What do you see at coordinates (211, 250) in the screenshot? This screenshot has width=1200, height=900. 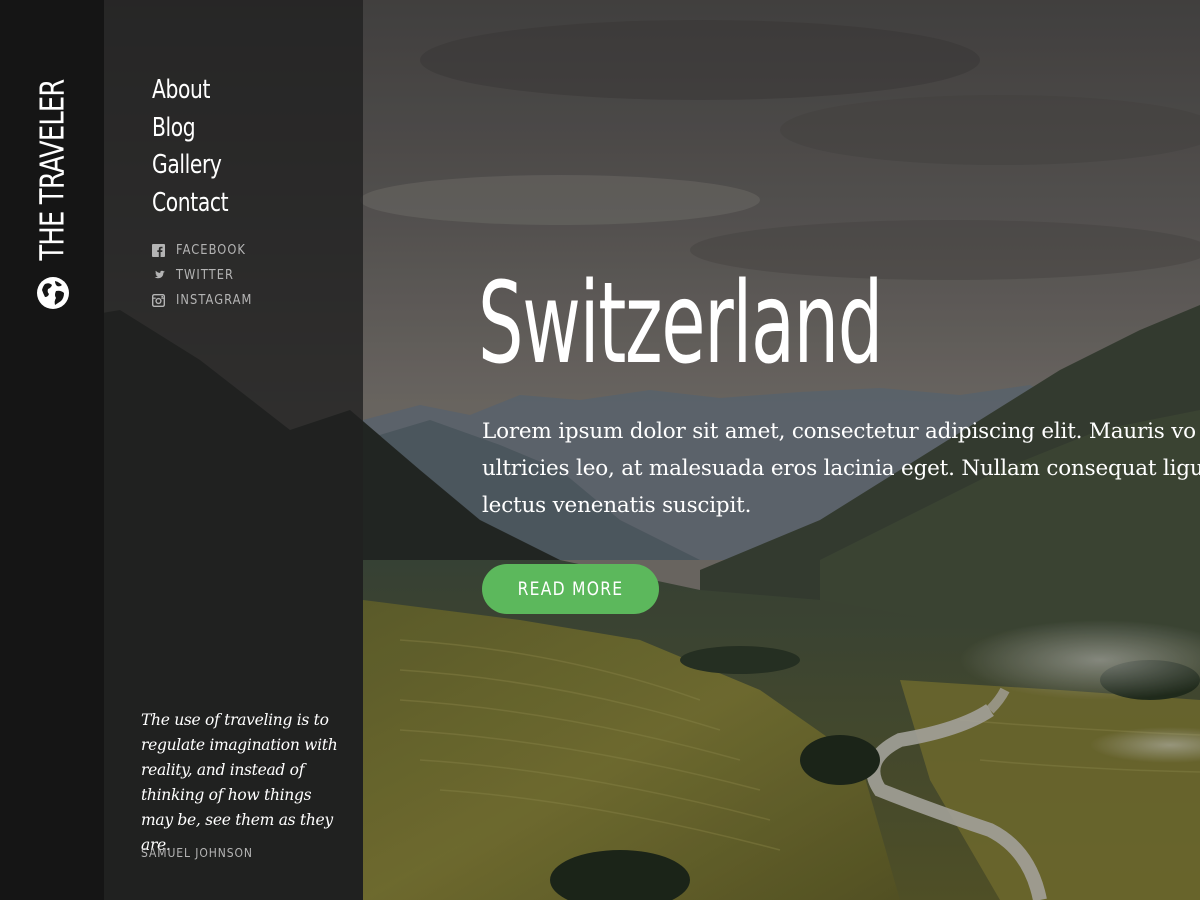 I see `social-link-label: FACEBOOK` at bounding box center [211, 250].